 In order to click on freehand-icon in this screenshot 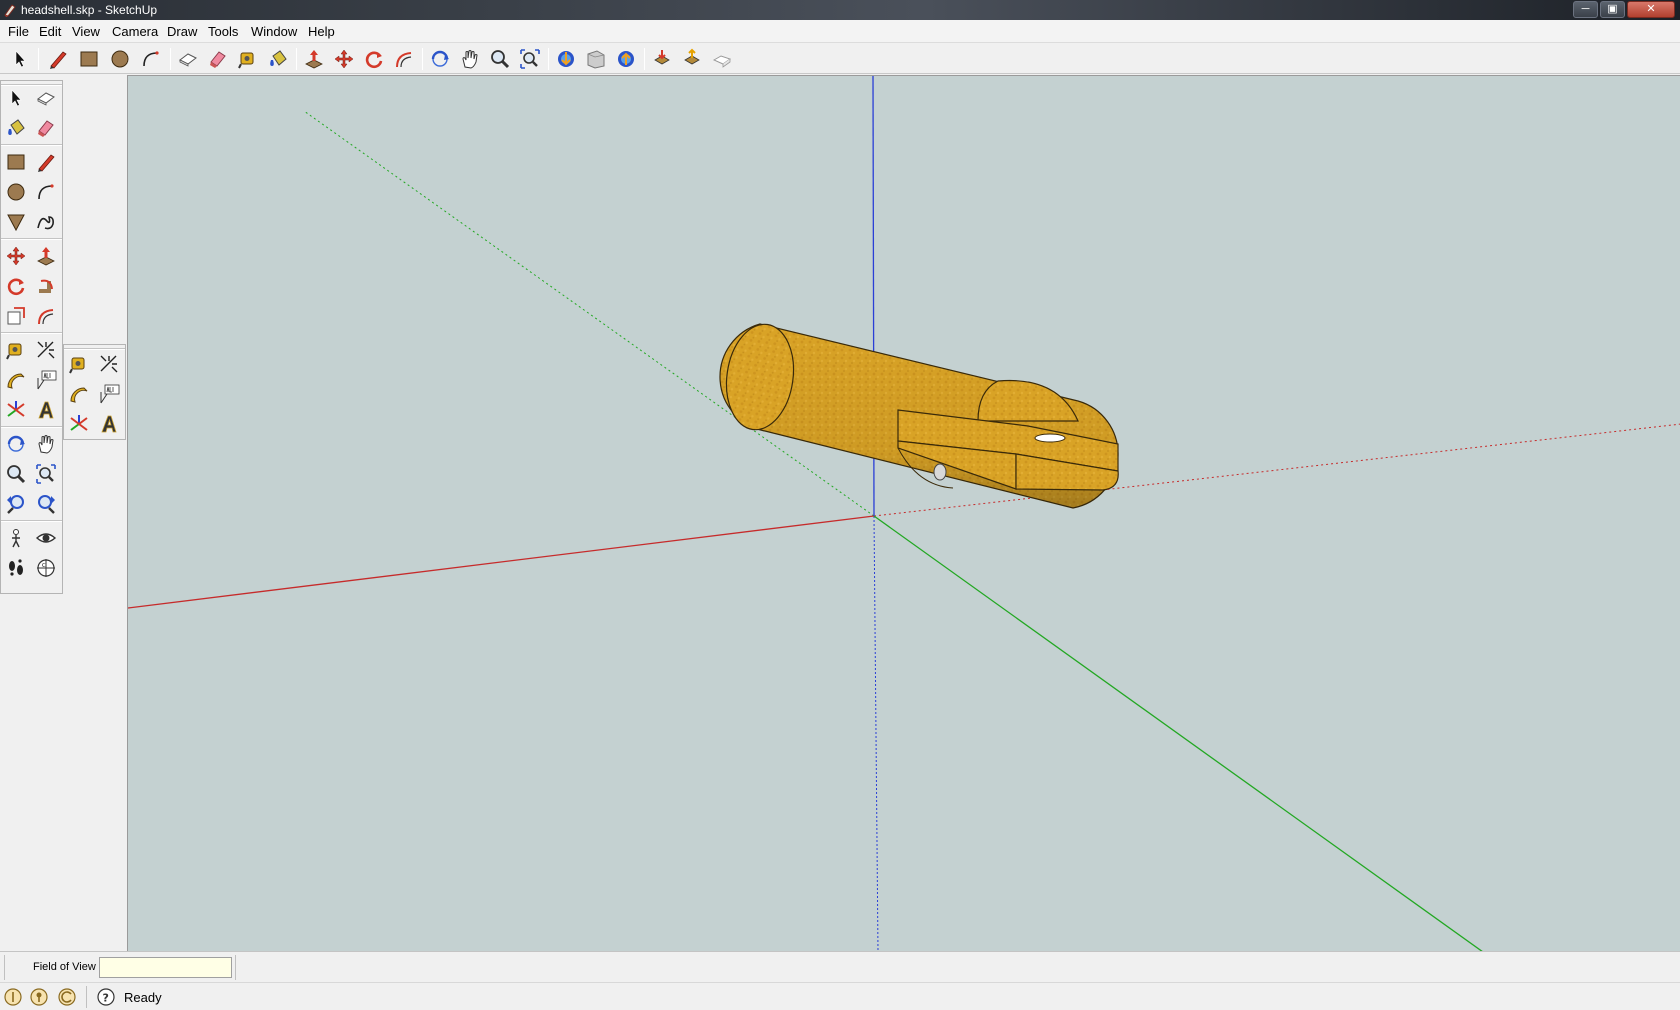, I will do `click(46, 222)`.